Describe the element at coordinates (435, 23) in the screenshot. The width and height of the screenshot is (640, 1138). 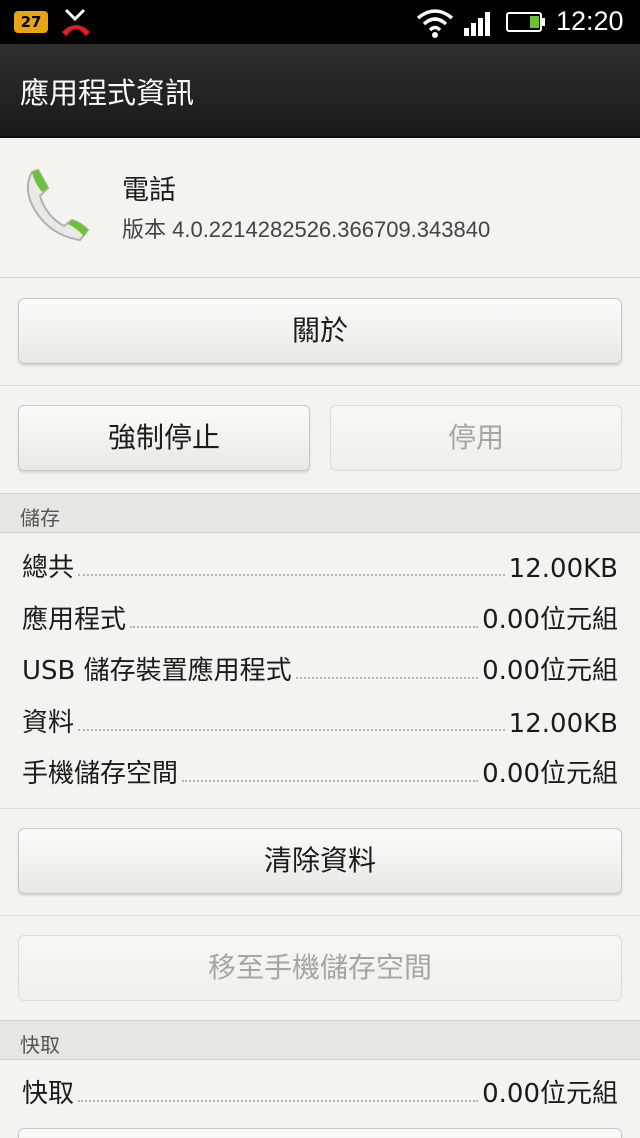
I see `wifi-icon` at that location.